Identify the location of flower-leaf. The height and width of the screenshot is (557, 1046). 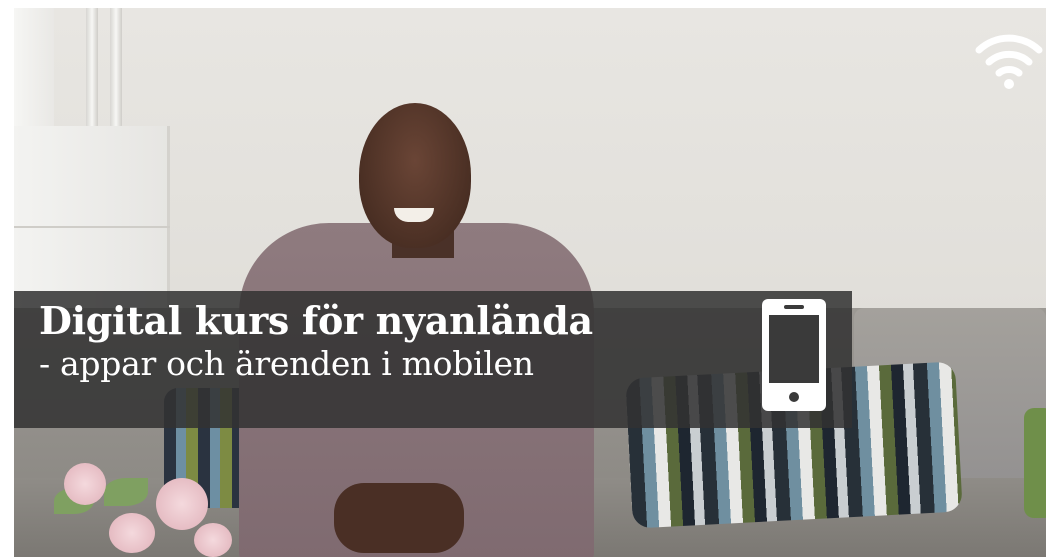
(126, 492).